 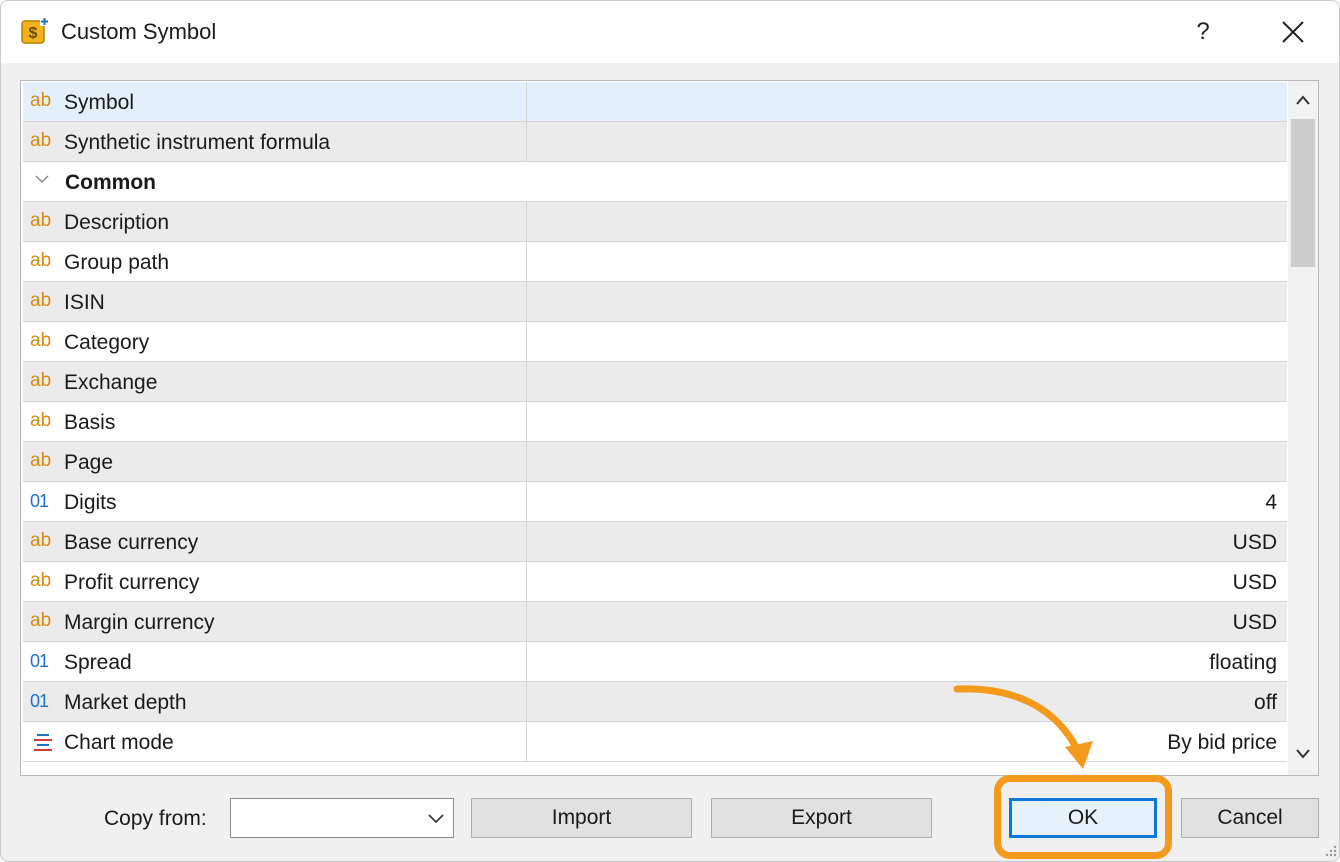 I want to click on property-name-cell: ab Category, so click(x=275, y=341).